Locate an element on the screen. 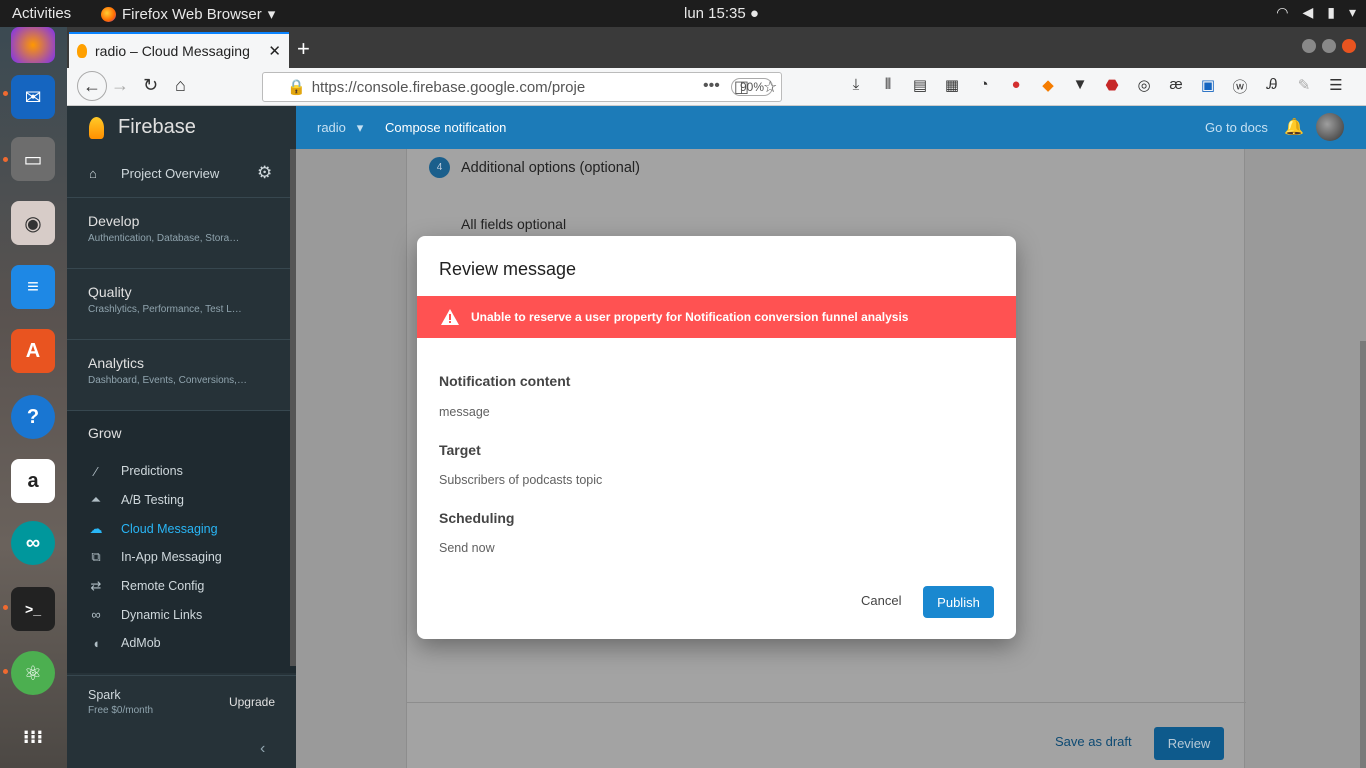 Image resolution: width=1366 pixels, height=768 pixels. sidebar-item-label: AdMob is located at coordinates (141, 643).